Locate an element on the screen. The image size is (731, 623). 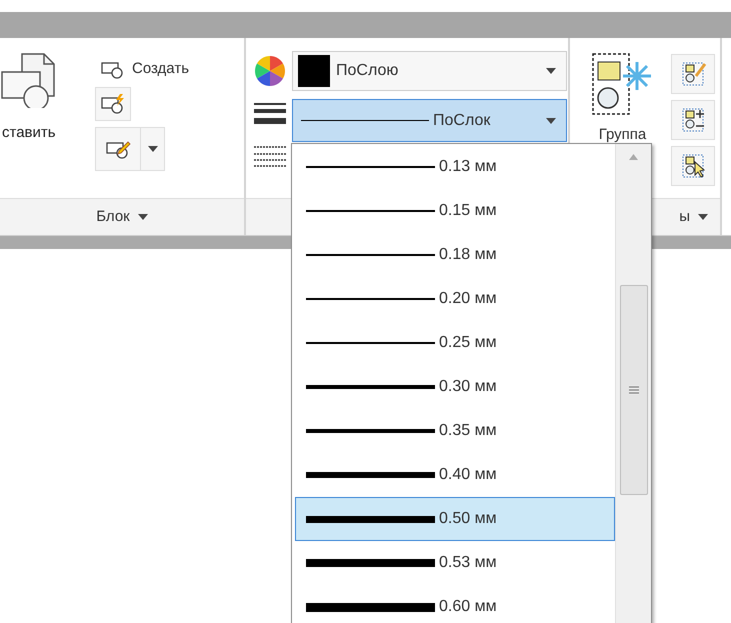
scrollbar is located at coordinates (633, 383).